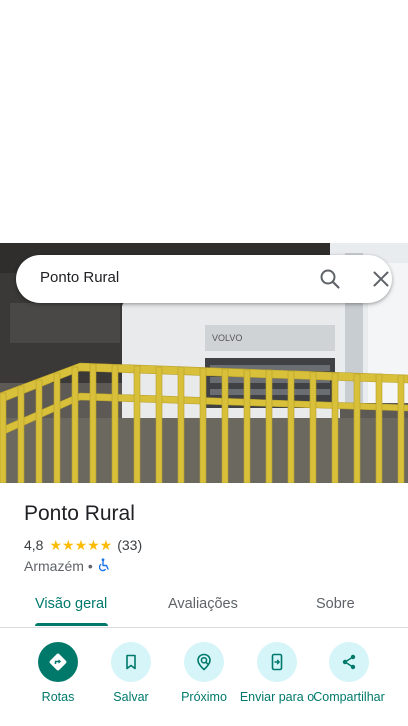 Image resolution: width=408 pixels, height=726 pixels. I want to click on place-category: Armazém, so click(54, 566).